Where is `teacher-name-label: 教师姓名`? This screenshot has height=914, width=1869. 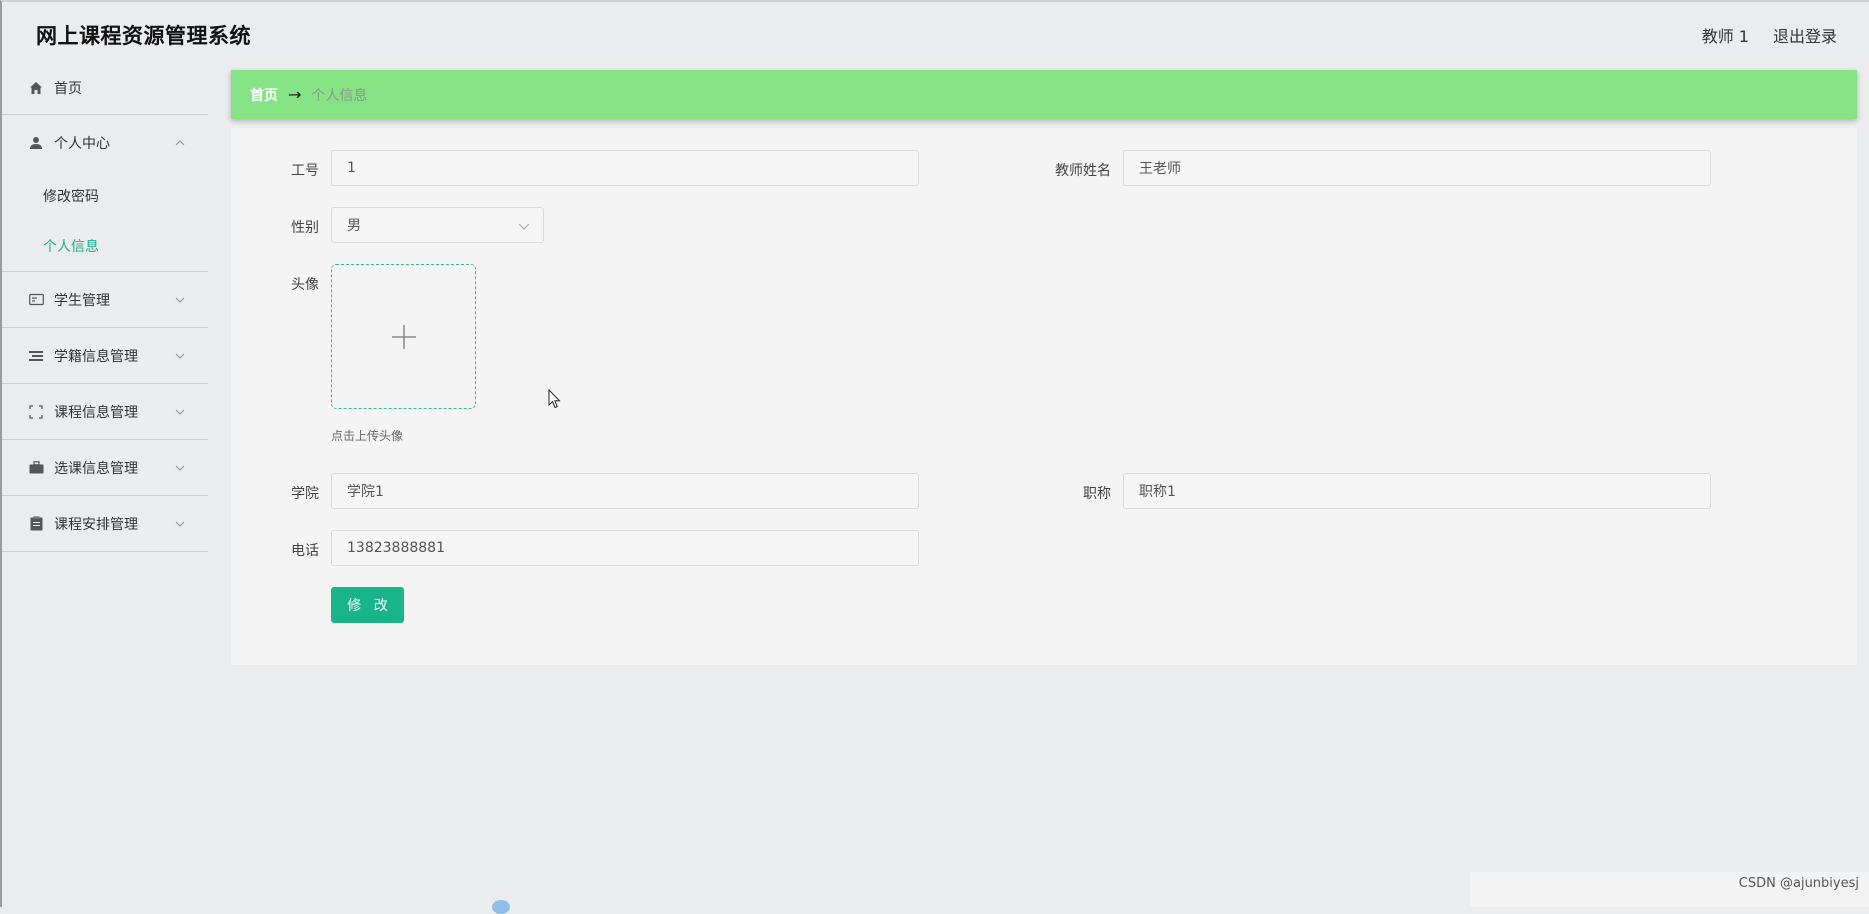
teacher-name-label: 教师姓名 is located at coordinates (1076, 170).